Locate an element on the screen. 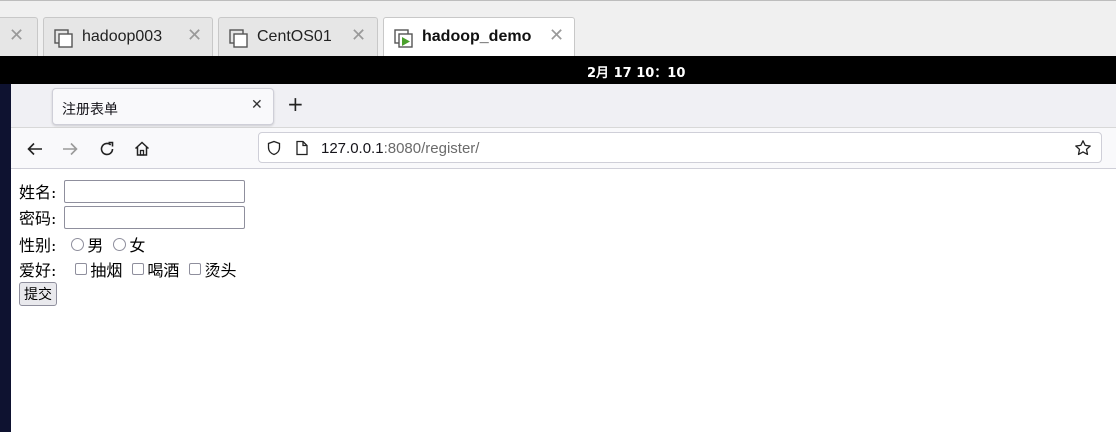 The image size is (1116, 432). new-tab-icon: + is located at coordinates (295, 104).